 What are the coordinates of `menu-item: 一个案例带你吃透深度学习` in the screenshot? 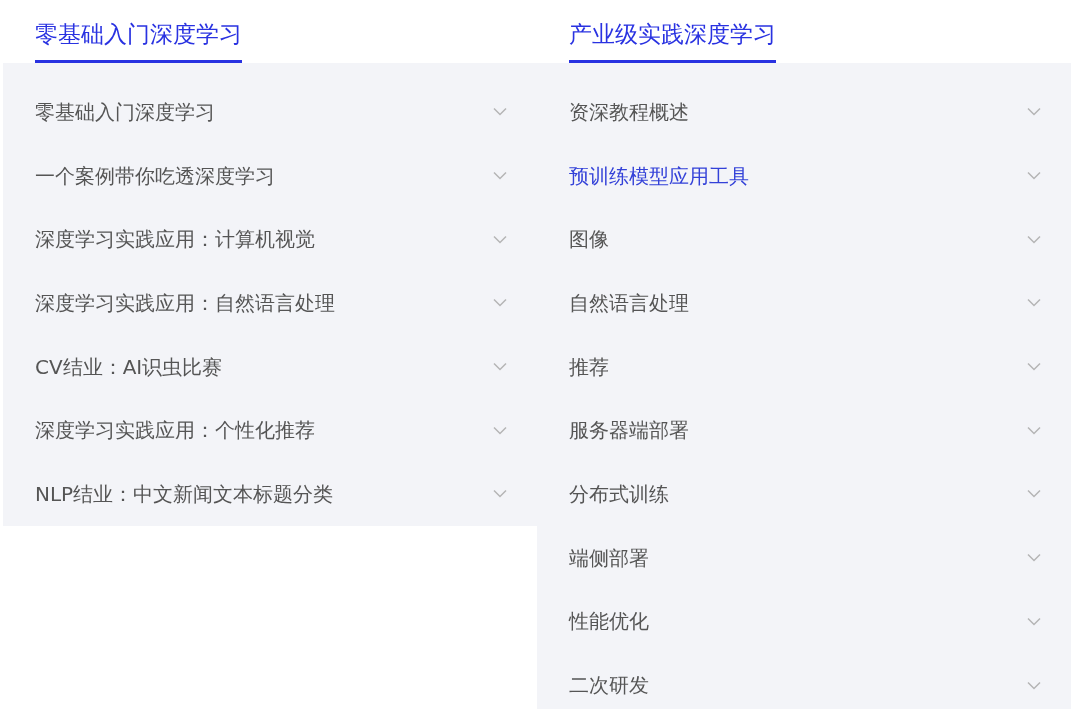 It's located at (270, 175).